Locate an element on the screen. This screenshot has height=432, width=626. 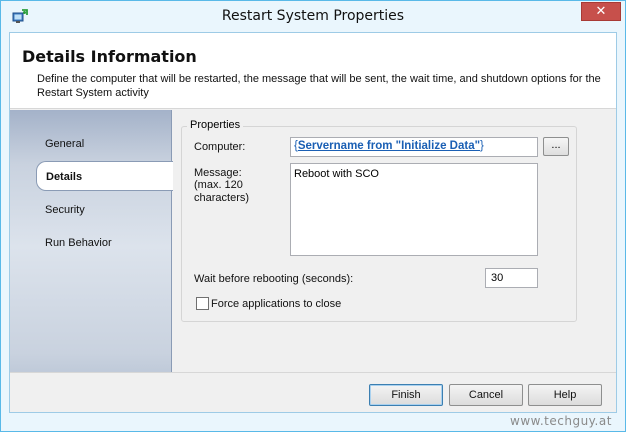
force-close-checkbox is located at coordinates (202, 303).